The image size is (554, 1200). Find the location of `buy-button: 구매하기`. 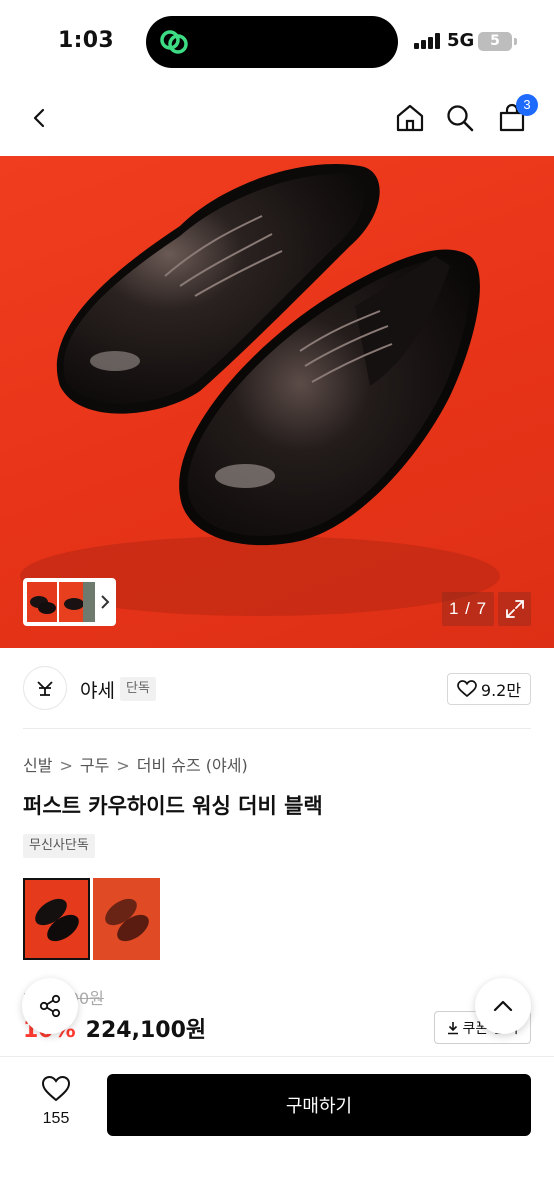

buy-button: 구매하기 is located at coordinates (319, 1105).